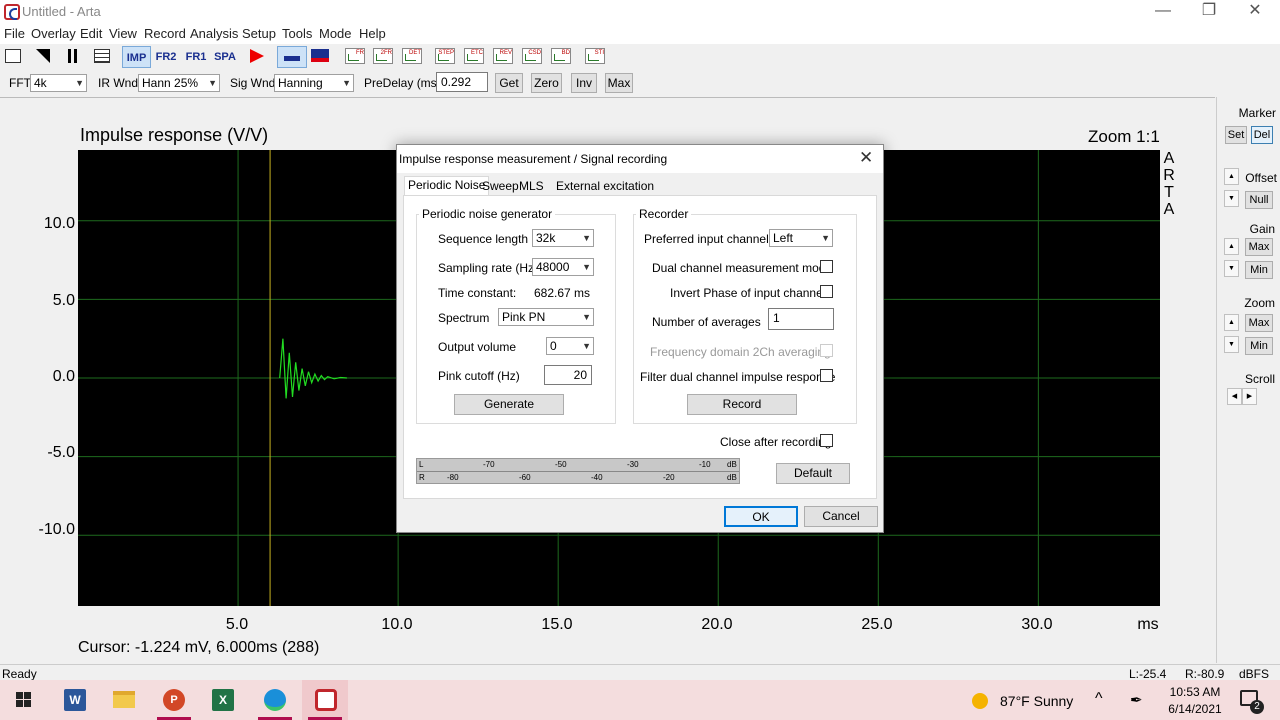  Describe the element at coordinates (13, 56) in the screenshot. I see `new-file-icon` at that location.